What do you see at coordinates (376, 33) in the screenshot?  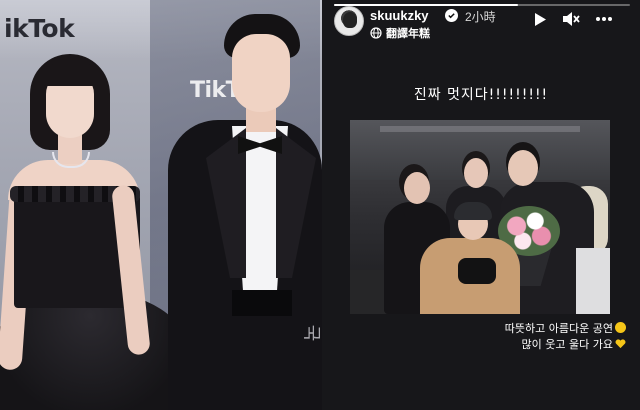 I see `globe-icon` at bounding box center [376, 33].